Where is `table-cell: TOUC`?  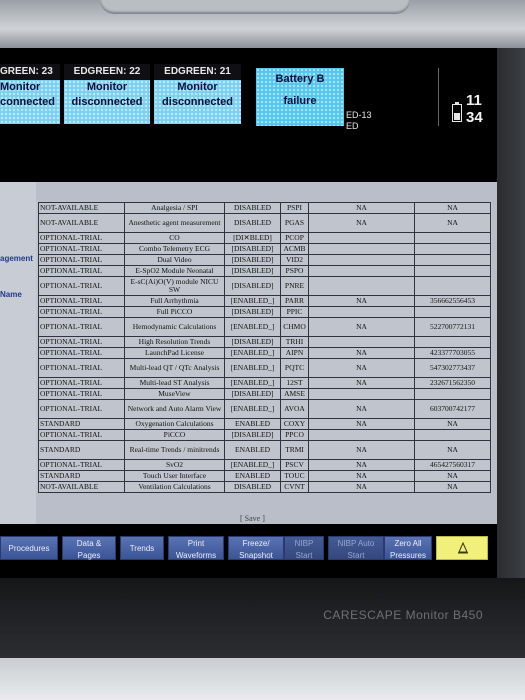
table-cell: TOUC is located at coordinates (294, 476).